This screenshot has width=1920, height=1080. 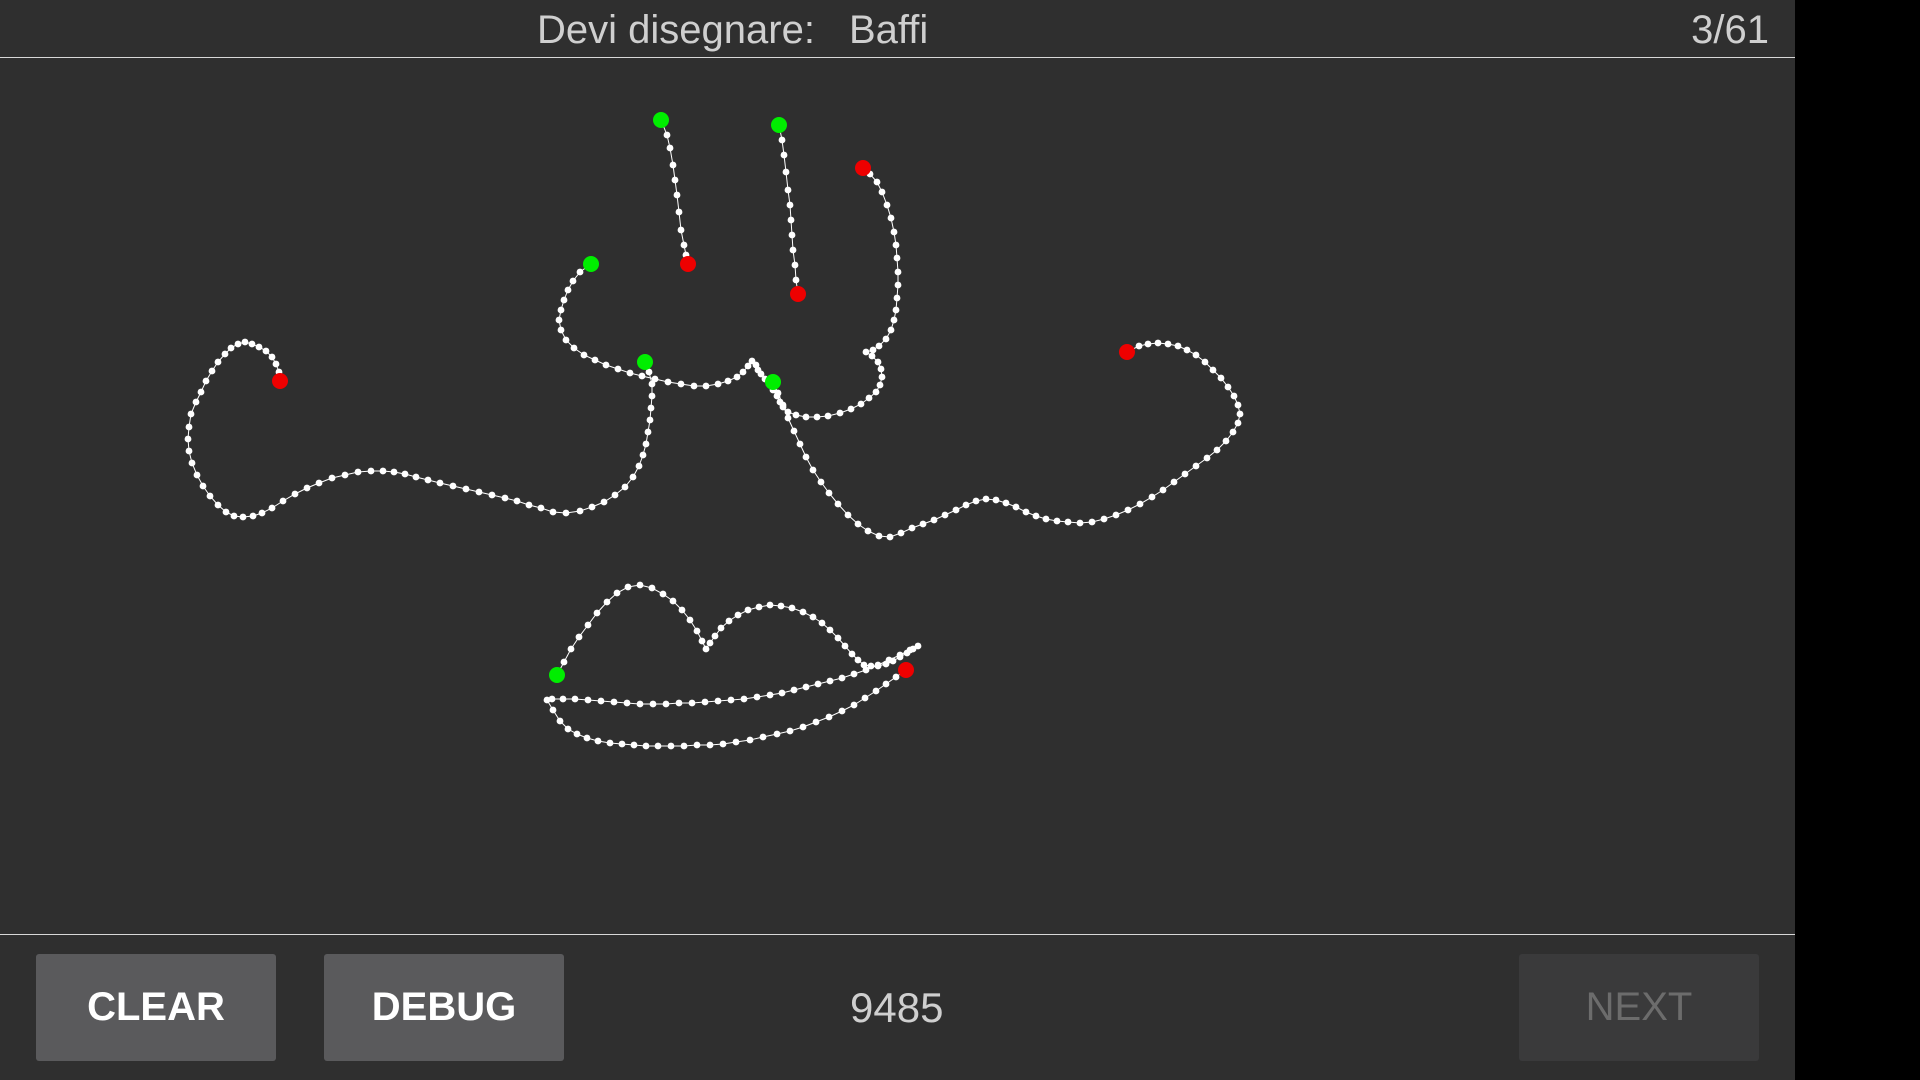 I want to click on score-display: 9485, so click(x=897, y=1007).